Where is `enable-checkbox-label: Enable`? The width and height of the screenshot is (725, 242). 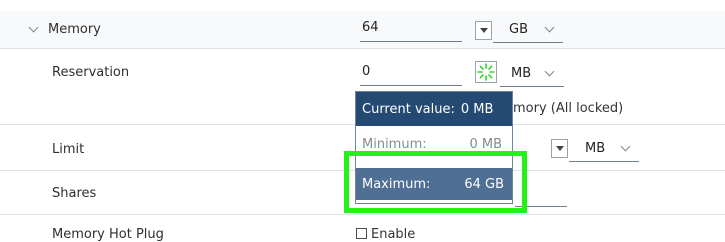 enable-checkbox-label: Enable is located at coordinates (393, 234).